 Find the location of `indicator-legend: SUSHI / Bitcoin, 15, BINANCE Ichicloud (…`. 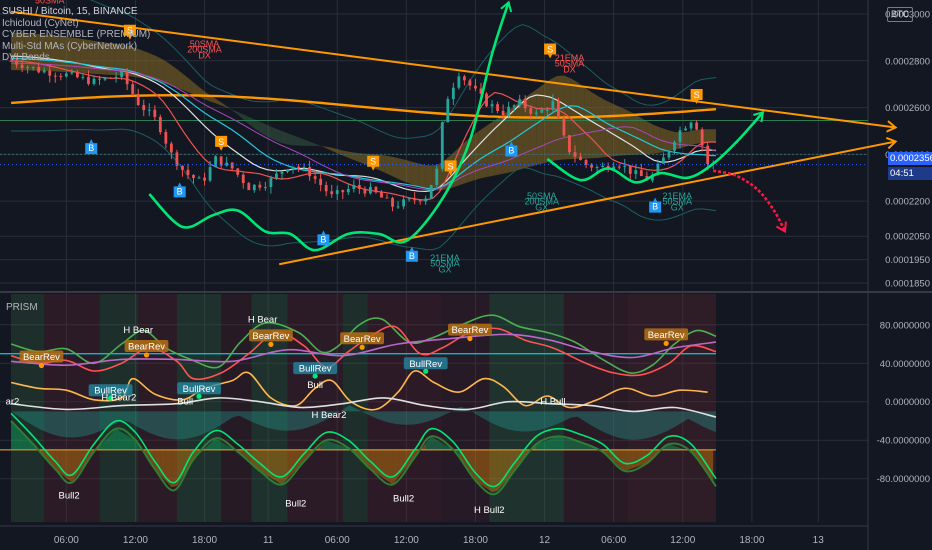

indicator-legend: SUSHI / Bitcoin, 15, BINANCE Ichicloud (… is located at coordinates (76, 35).